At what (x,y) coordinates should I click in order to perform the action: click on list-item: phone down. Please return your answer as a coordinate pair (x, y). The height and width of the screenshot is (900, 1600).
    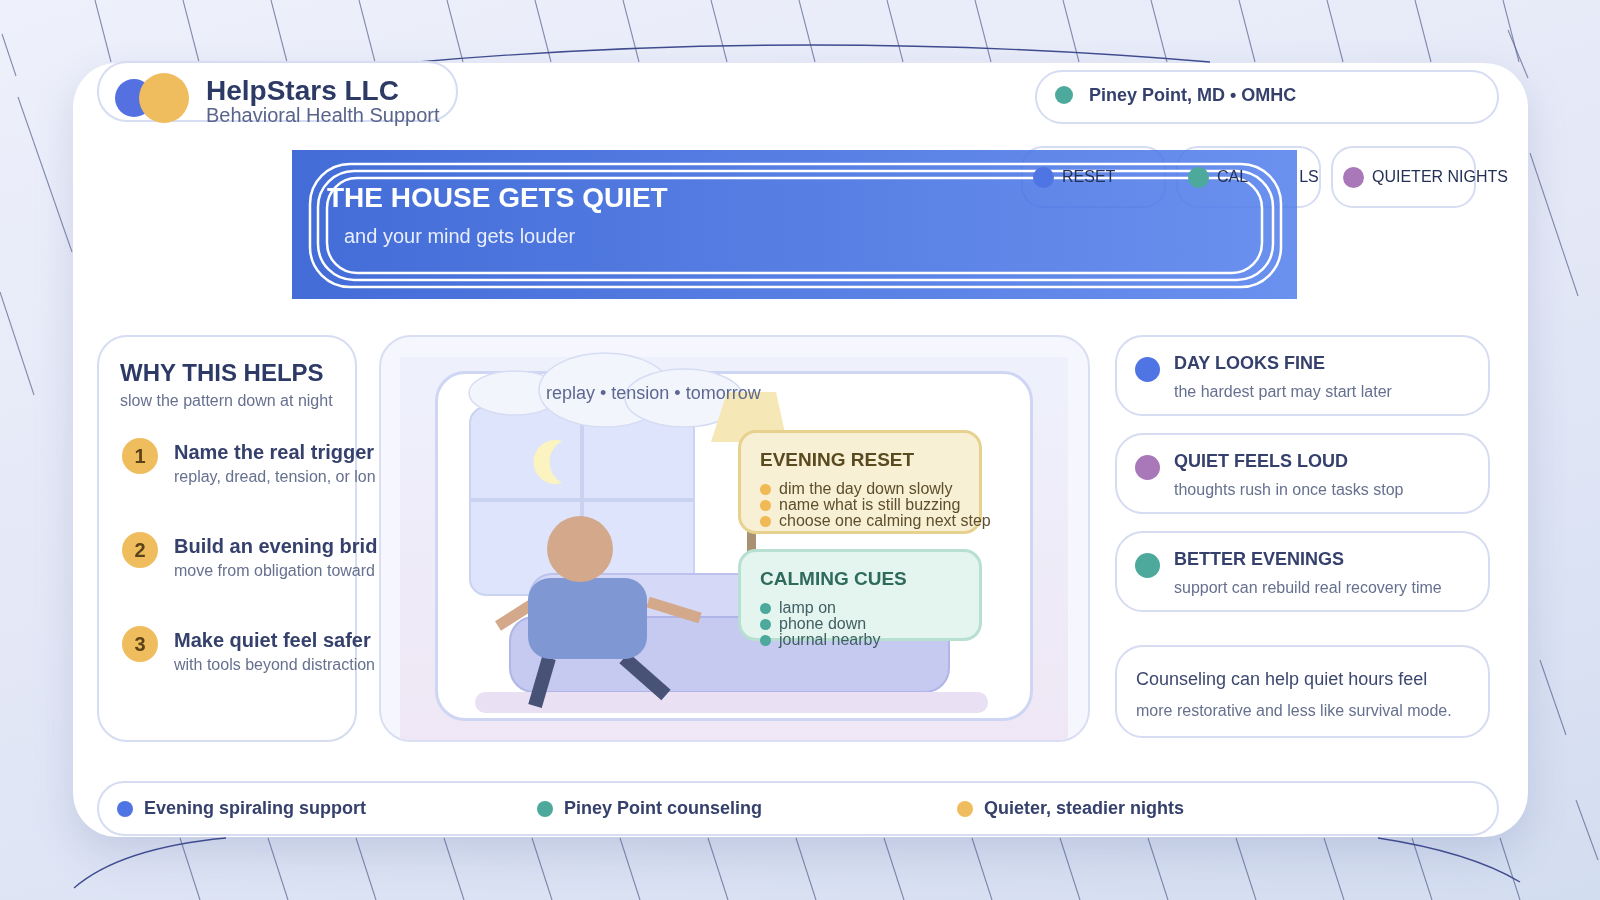
    Looking at the image, I should click on (823, 624).